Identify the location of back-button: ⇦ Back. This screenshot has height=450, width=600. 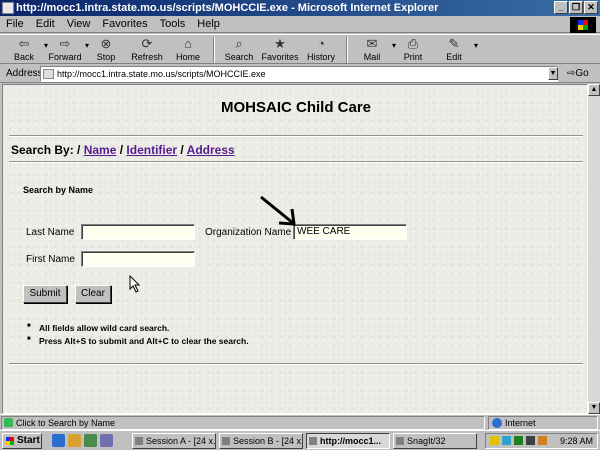
(26, 50).